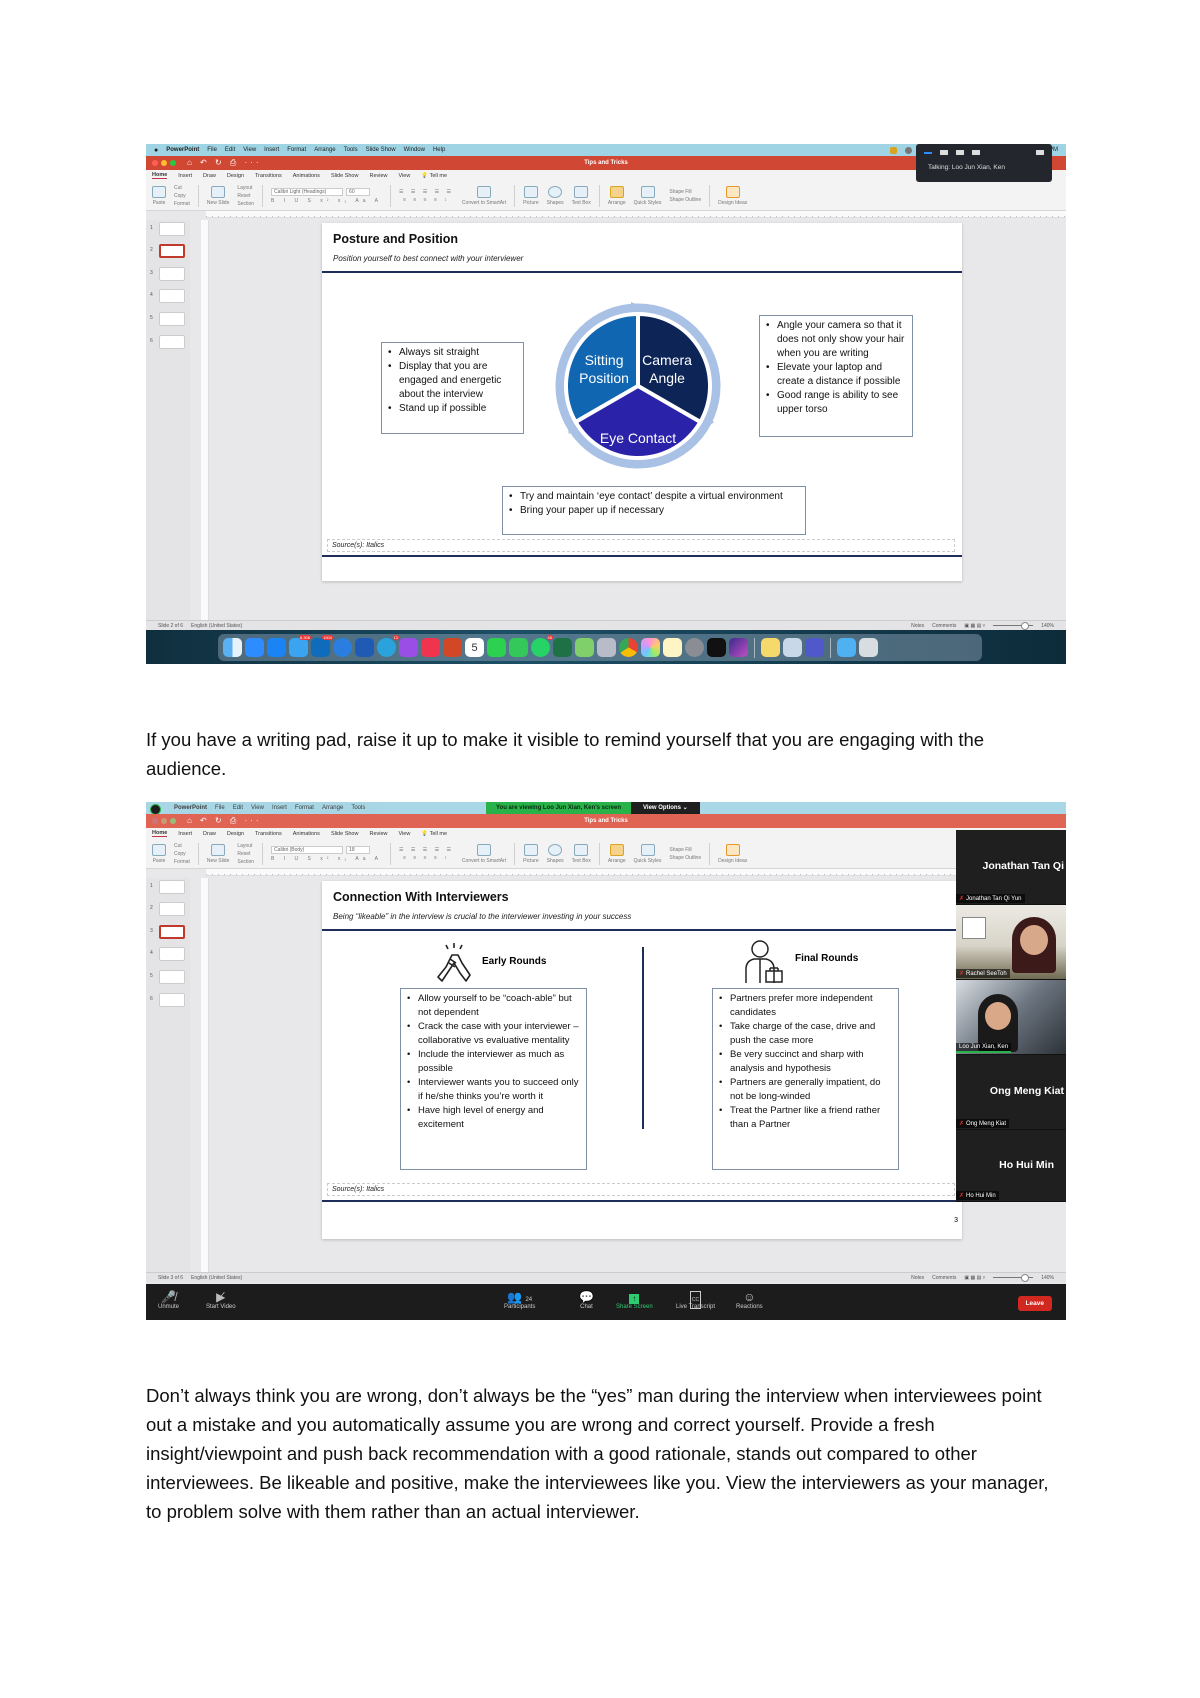 The height and width of the screenshot is (1698, 1200). What do you see at coordinates (944, 152) in the screenshot?
I see `speaker-view-icon` at bounding box center [944, 152].